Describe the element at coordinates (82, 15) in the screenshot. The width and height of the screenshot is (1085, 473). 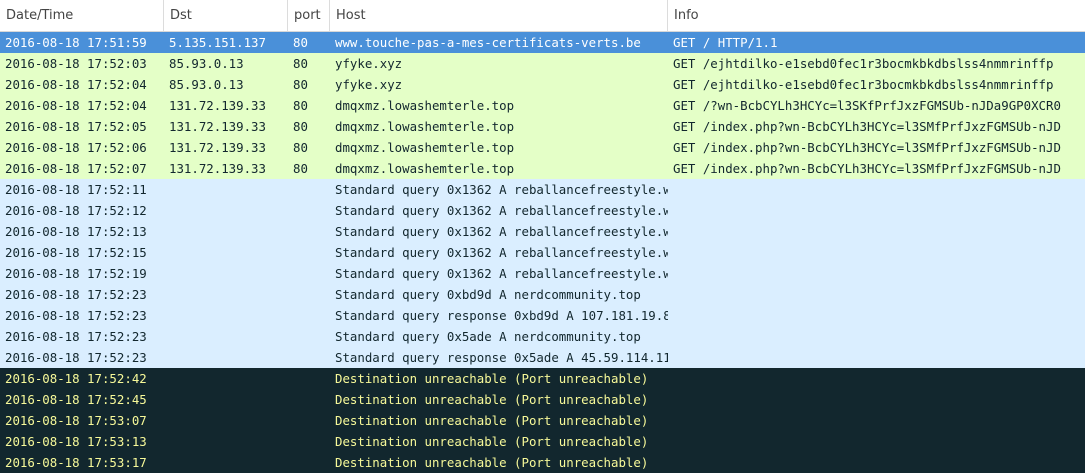
I see `column-header-datetime: Date/Time` at that location.